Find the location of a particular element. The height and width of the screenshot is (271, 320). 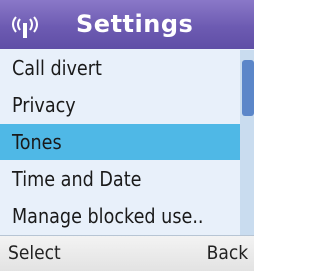

select-softkey: Select is located at coordinates (34, 253).